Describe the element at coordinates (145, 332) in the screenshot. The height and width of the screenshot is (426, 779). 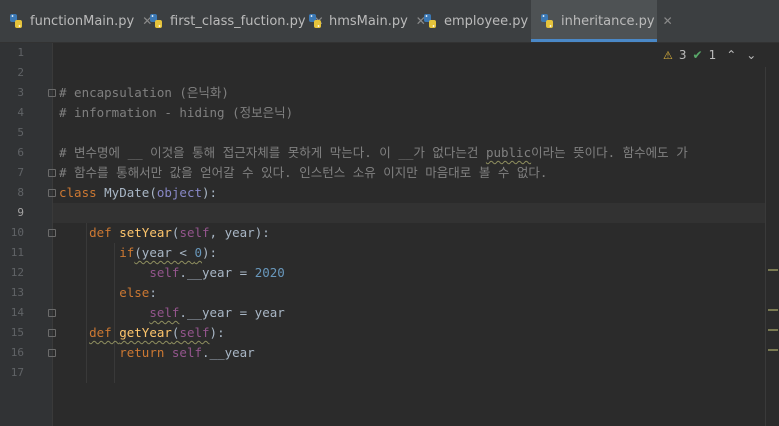
I see `function-name: getYear` at that location.